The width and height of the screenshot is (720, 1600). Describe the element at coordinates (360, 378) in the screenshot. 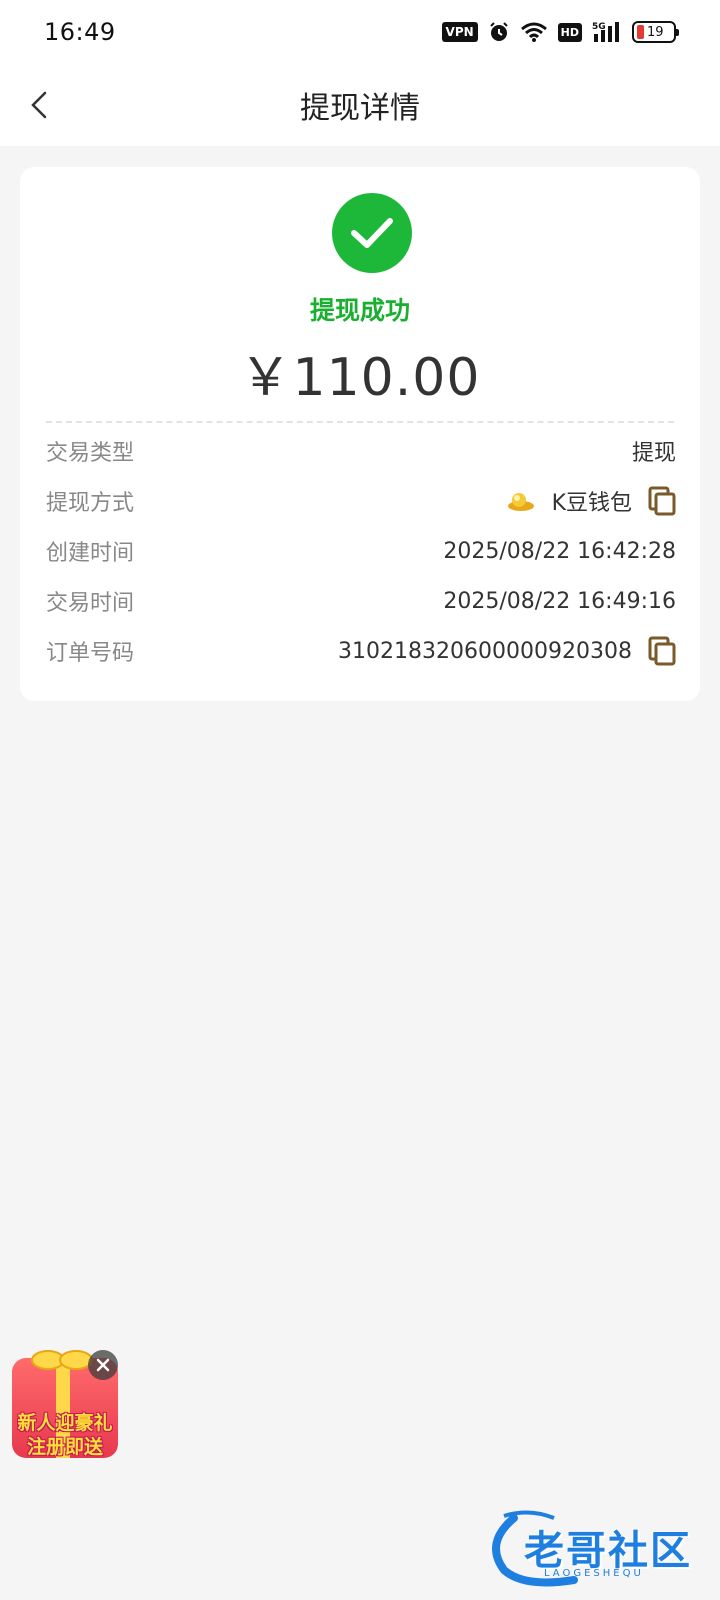

I see `amount: ￥110.00` at that location.